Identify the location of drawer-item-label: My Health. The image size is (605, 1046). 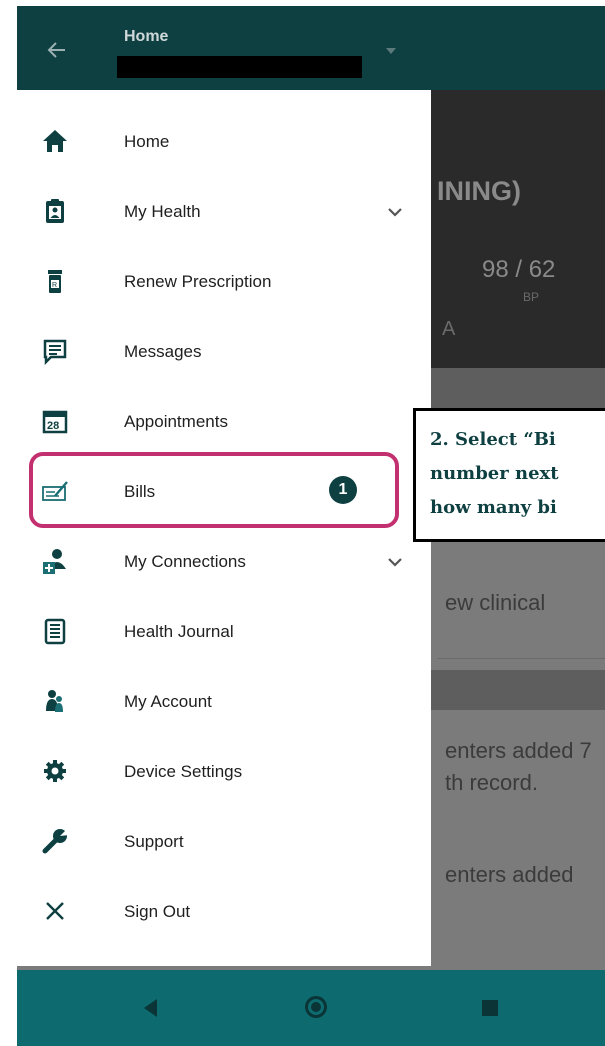
(162, 211).